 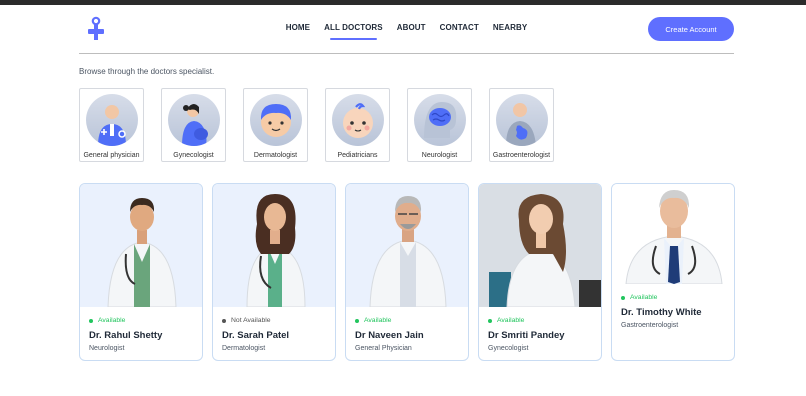 I want to click on specialty-gynecologist: Gynecologist, so click(x=193, y=125).